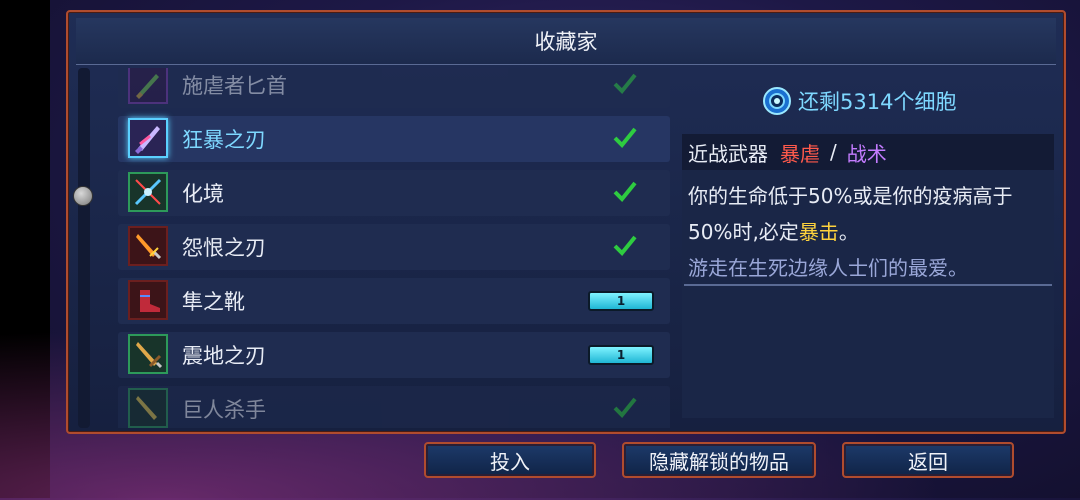  I want to click on back-button: 返回, so click(928, 460).